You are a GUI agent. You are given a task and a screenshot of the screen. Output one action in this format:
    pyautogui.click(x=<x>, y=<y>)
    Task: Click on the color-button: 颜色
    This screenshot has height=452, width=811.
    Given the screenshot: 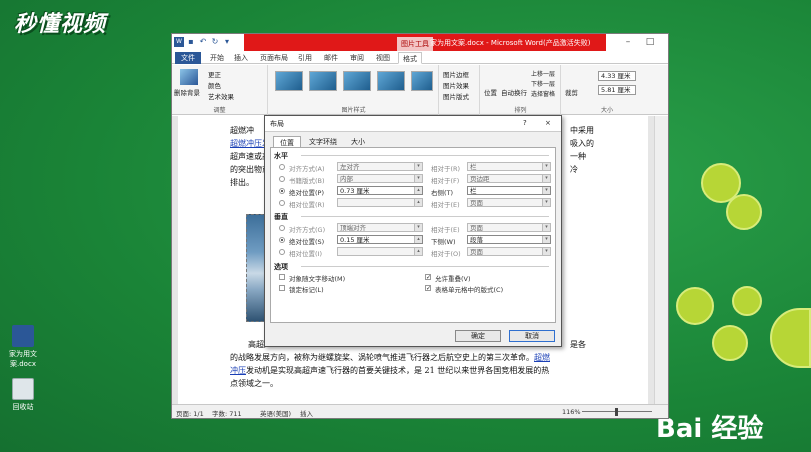 What is the action you would take?
    pyautogui.click(x=214, y=85)
    